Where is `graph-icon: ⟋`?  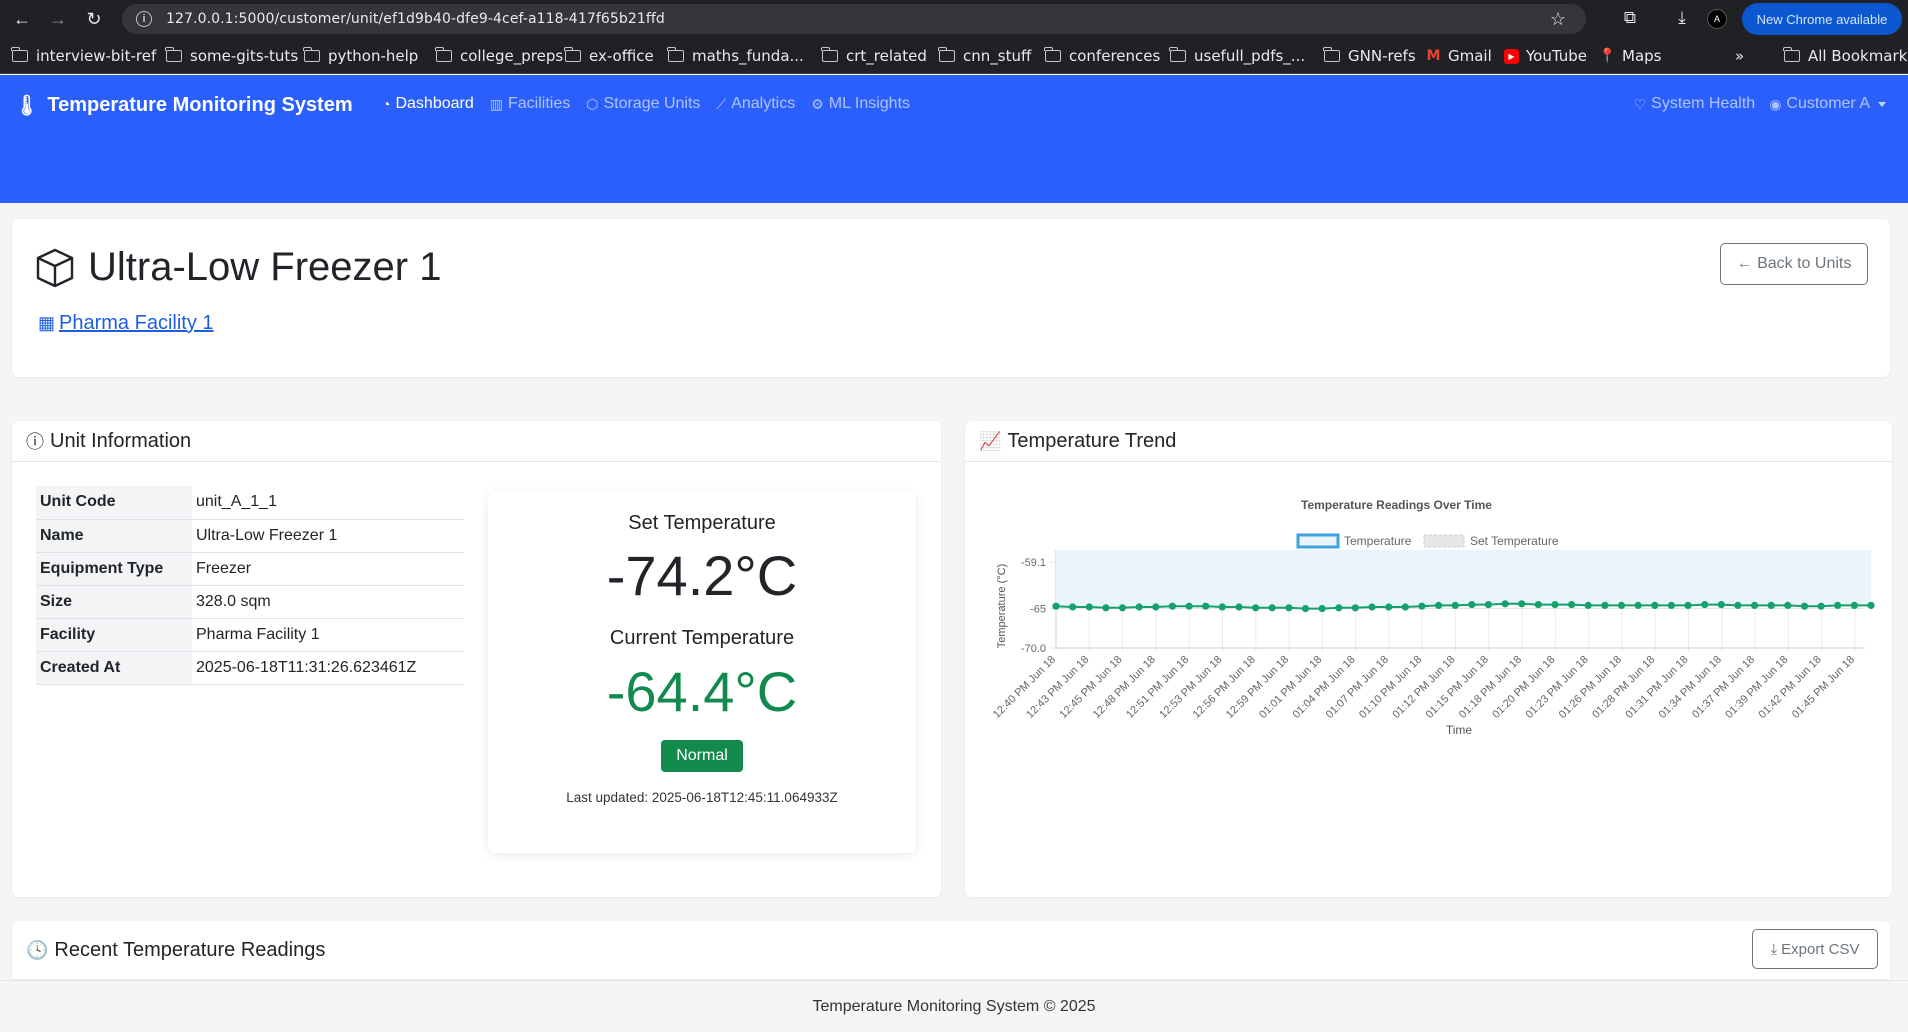
graph-icon: ⟋ is located at coordinates (721, 103).